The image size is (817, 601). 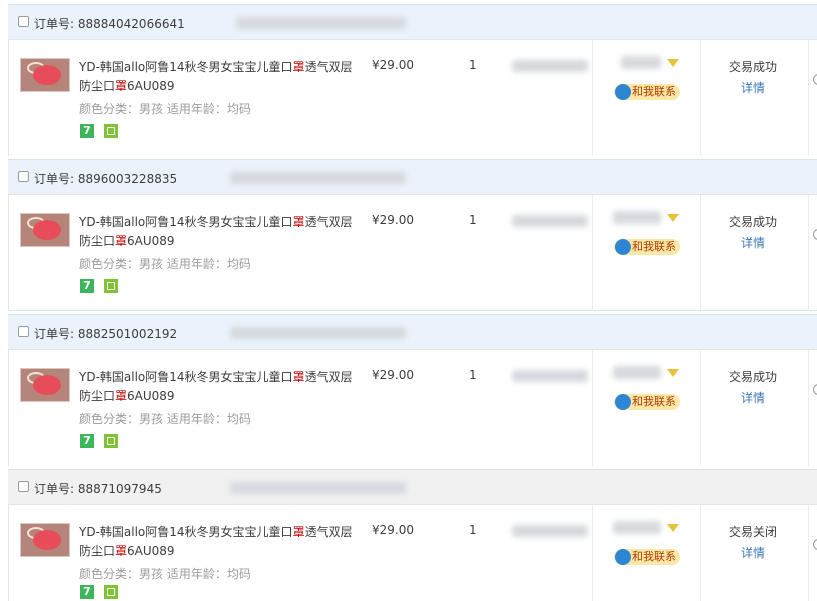 I want to click on order-header: 订单号: 88884042066641, so click(x=412, y=22).